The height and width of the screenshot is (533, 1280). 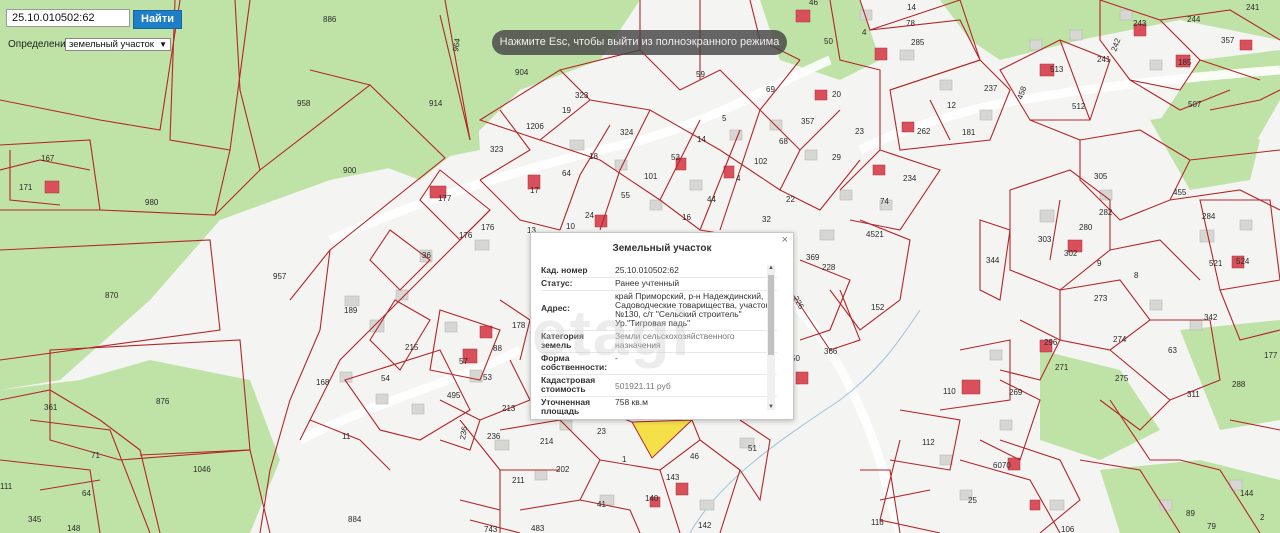 What do you see at coordinates (68, 18) in the screenshot?
I see `cadastral-search-input` at bounding box center [68, 18].